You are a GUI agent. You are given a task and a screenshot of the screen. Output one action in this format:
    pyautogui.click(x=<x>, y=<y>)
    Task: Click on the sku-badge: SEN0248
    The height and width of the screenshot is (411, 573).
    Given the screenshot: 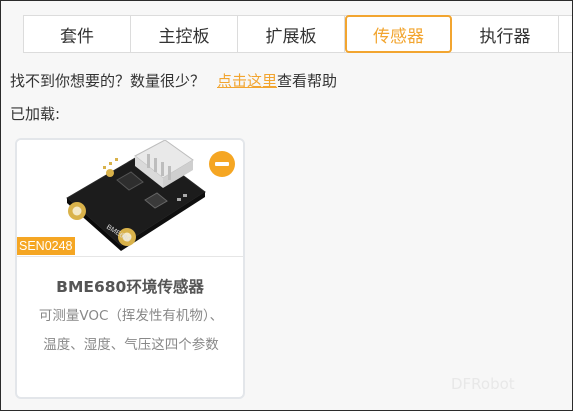 What is the action you would take?
    pyautogui.click(x=46, y=246)
    